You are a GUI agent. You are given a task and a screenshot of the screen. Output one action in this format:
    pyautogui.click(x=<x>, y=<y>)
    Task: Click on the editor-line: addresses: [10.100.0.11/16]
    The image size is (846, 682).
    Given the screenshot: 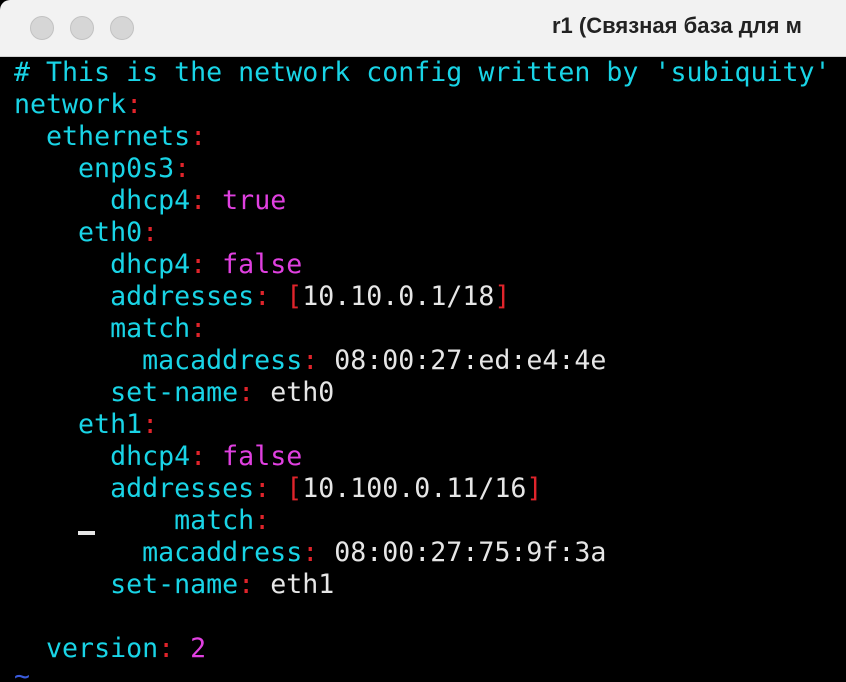 What is the action you would take?
    pyautogui.click(x=278, y=489)
    